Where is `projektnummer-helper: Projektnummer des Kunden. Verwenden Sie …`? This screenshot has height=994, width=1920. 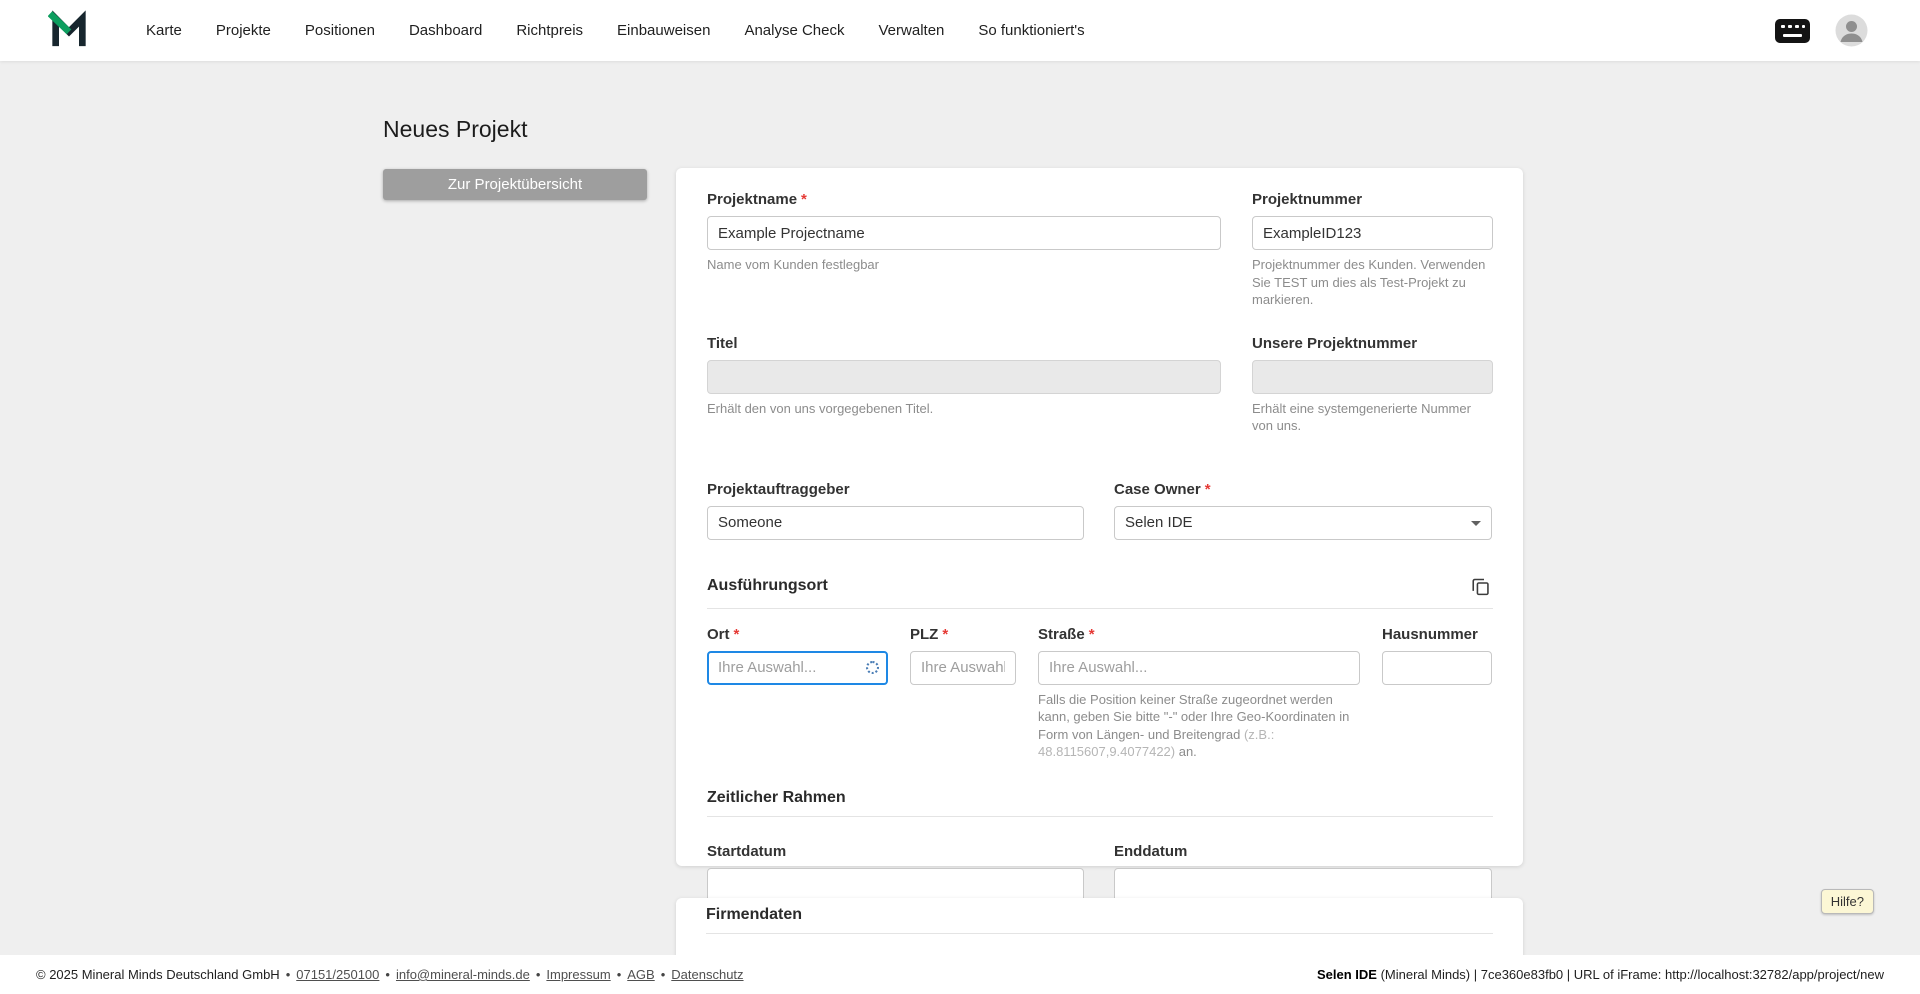 projektnummer-helper: Projektnummer des Kunden. Verwenden Sie … is located at coordinates (1369, 282).